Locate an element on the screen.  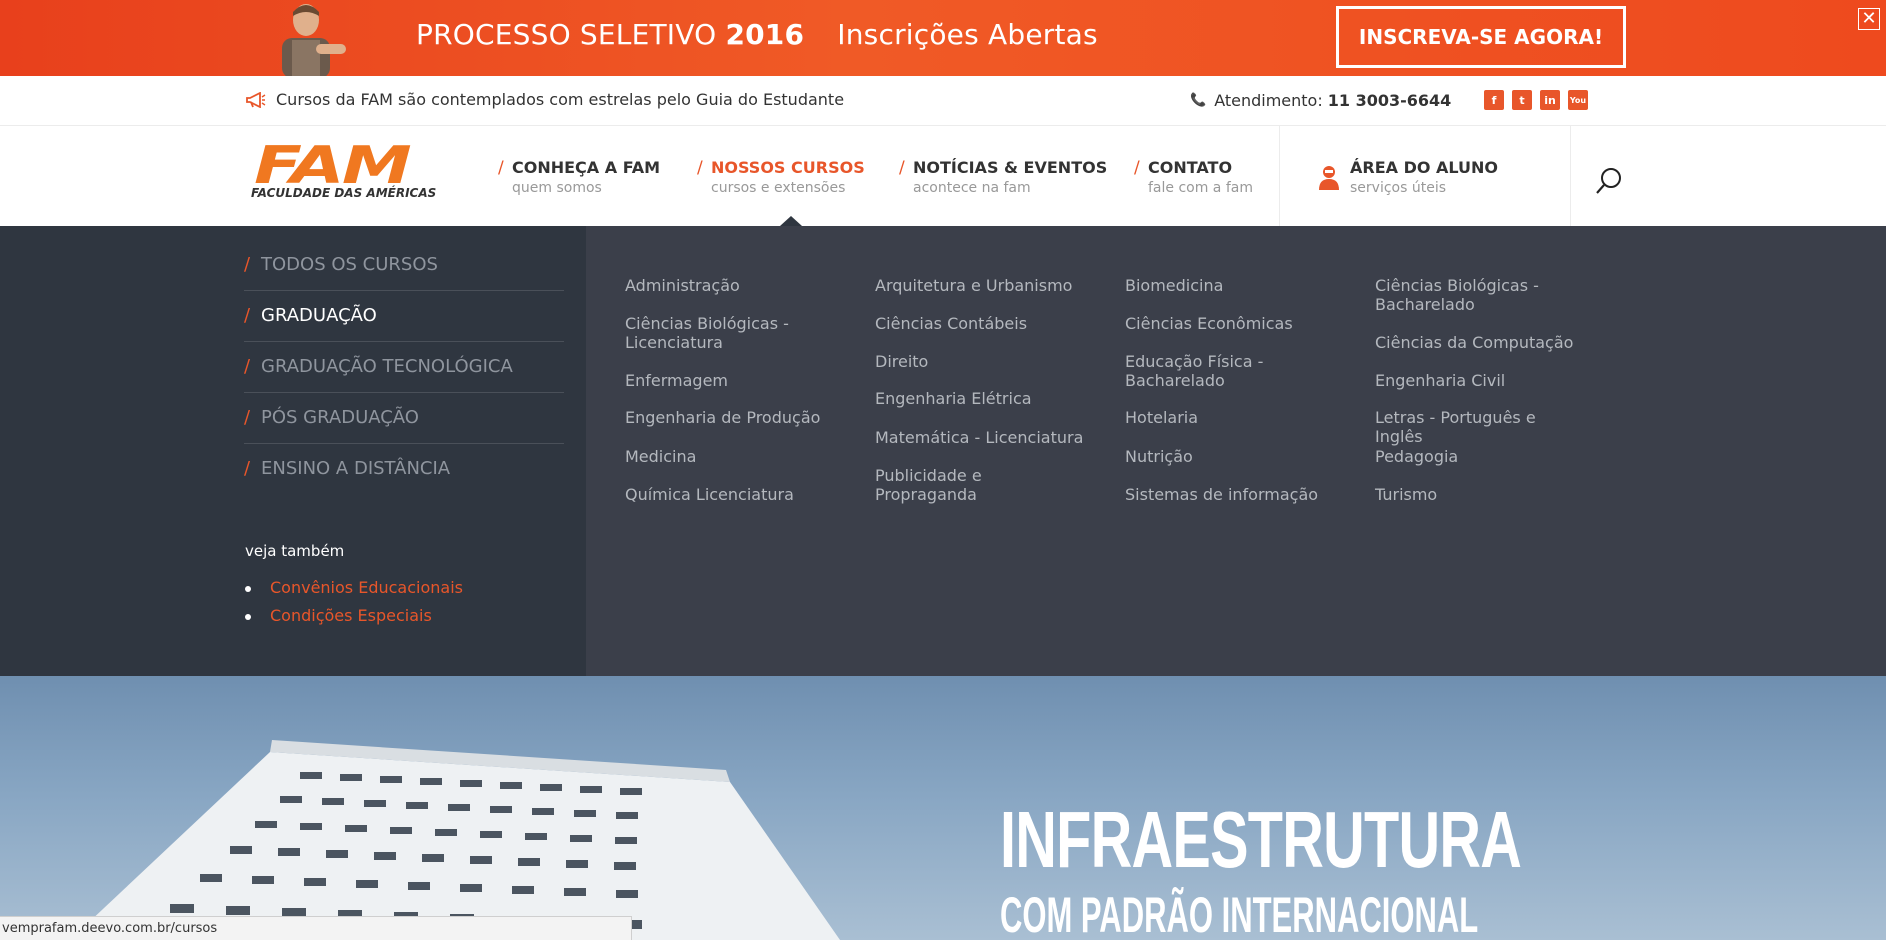
course-link: Sistemas de informação is located at coordinates (1230, 494).